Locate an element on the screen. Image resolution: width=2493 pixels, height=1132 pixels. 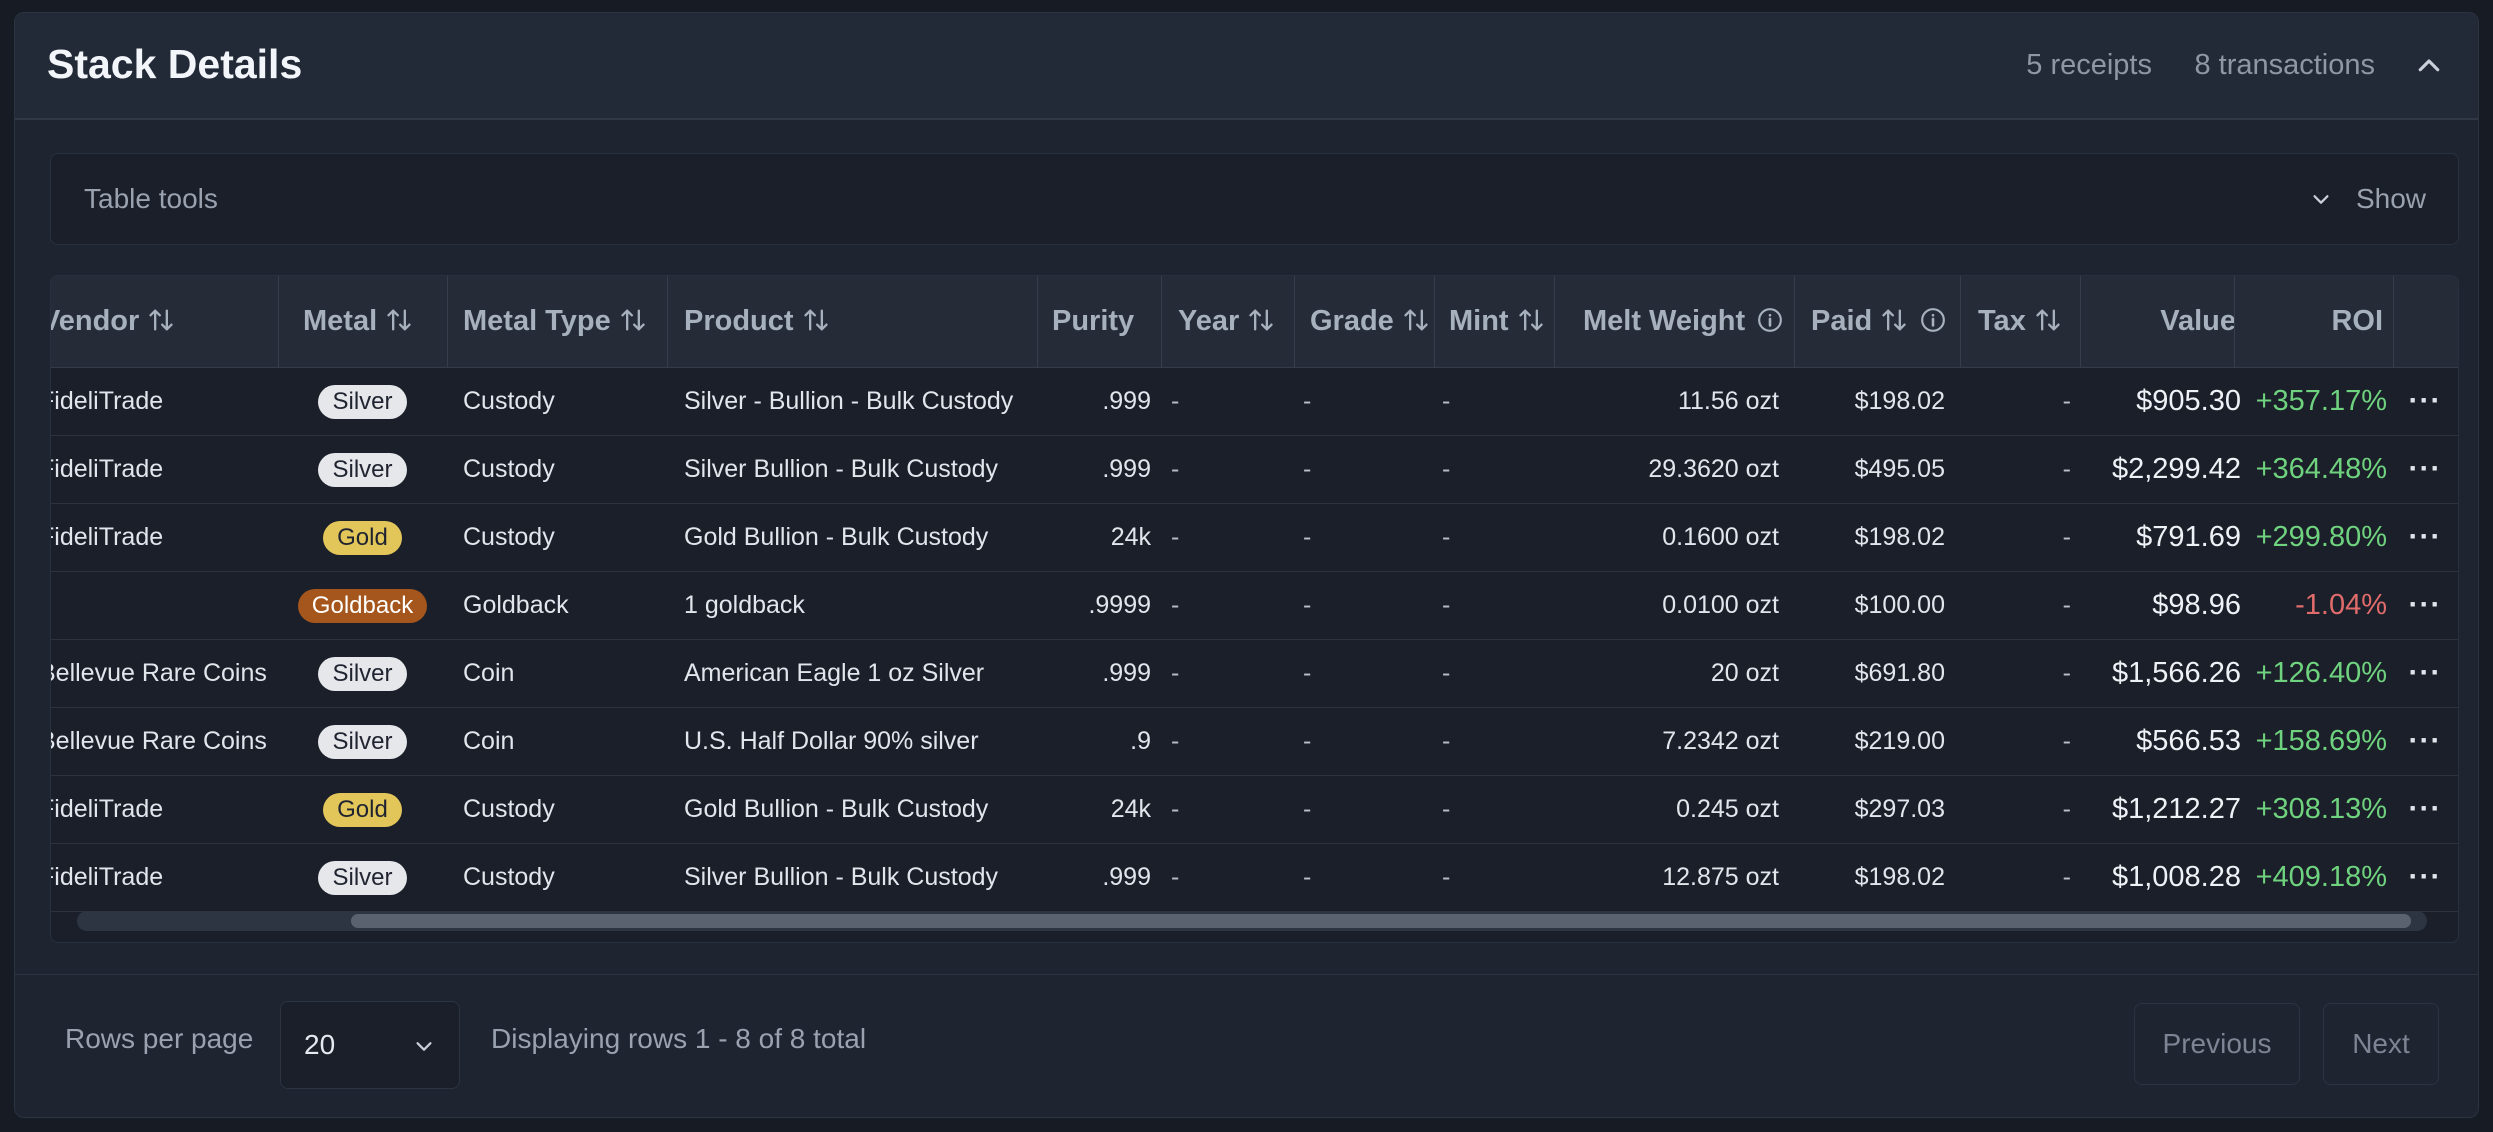
column-grade: Grade is located at coordinates (1370, 321).